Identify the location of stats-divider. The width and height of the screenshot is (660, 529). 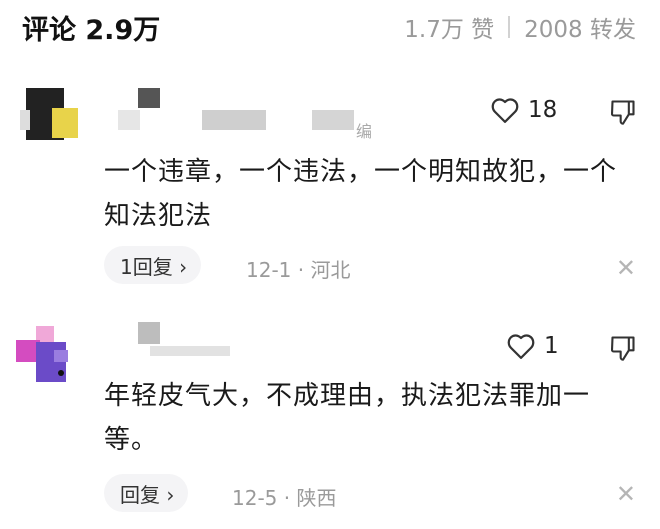
(509, 27).